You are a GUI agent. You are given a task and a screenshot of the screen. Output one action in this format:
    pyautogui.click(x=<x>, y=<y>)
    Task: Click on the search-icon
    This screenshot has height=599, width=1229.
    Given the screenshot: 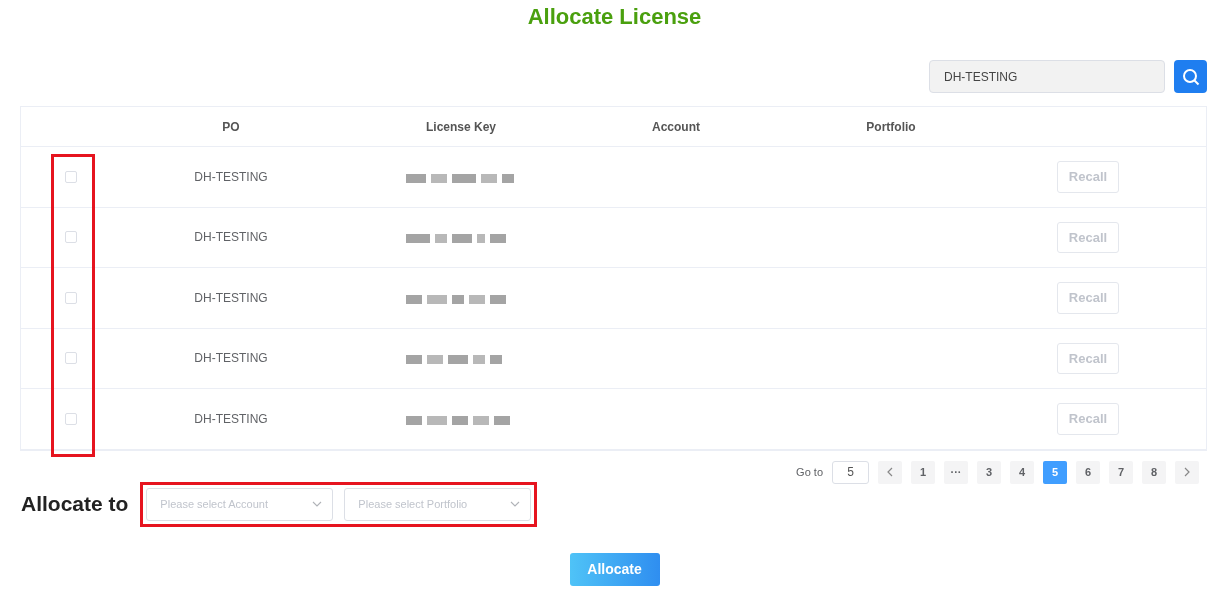 What is the action you would take?
    pyautogui.click(x=1190, y=76)
    